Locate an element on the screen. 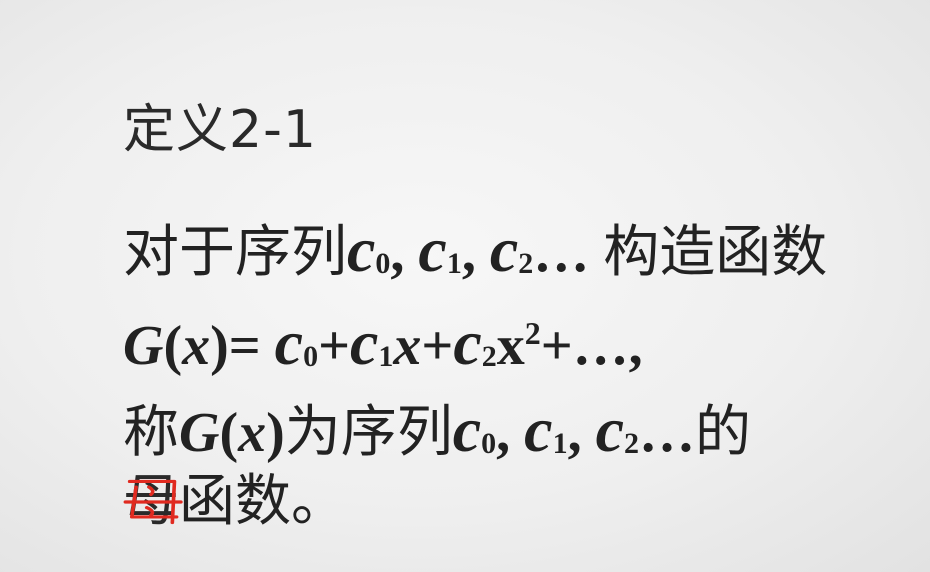 This screenshot has height=572, width=930. definition-line-3: 称G(x)为序列c0, c1, c2…的 is located at coordinates (437, 430).